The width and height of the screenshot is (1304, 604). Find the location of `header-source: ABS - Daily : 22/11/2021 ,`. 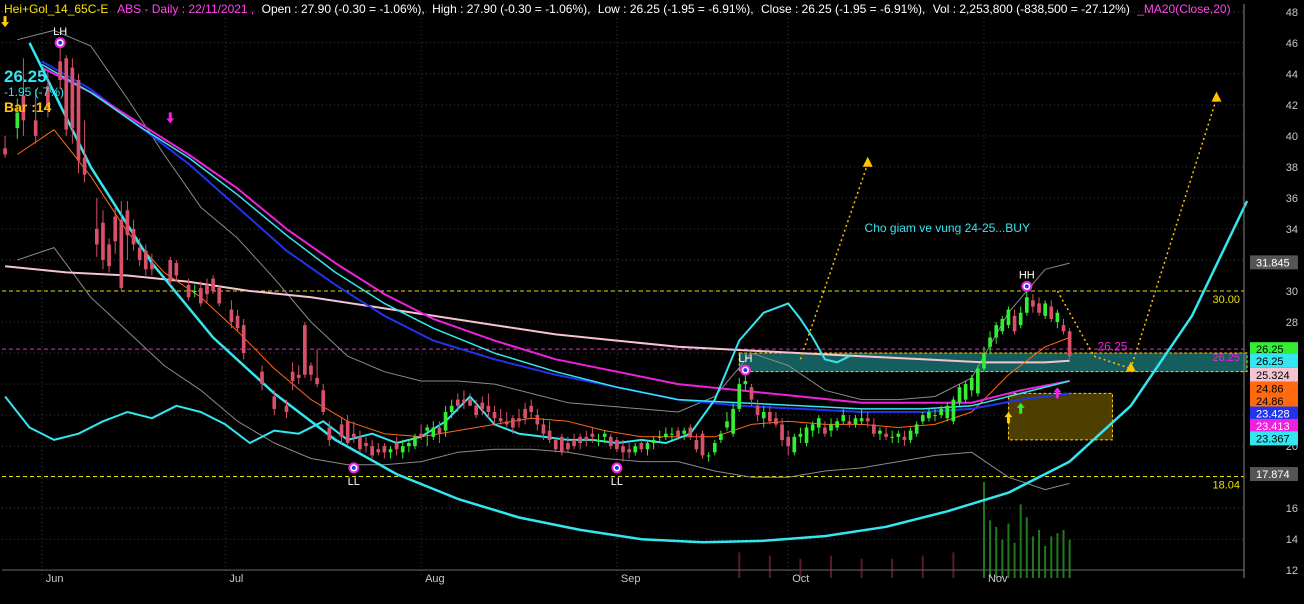

header-source: ABS - Daily : 22/11/2021 , is located at coordinates (185, 9).